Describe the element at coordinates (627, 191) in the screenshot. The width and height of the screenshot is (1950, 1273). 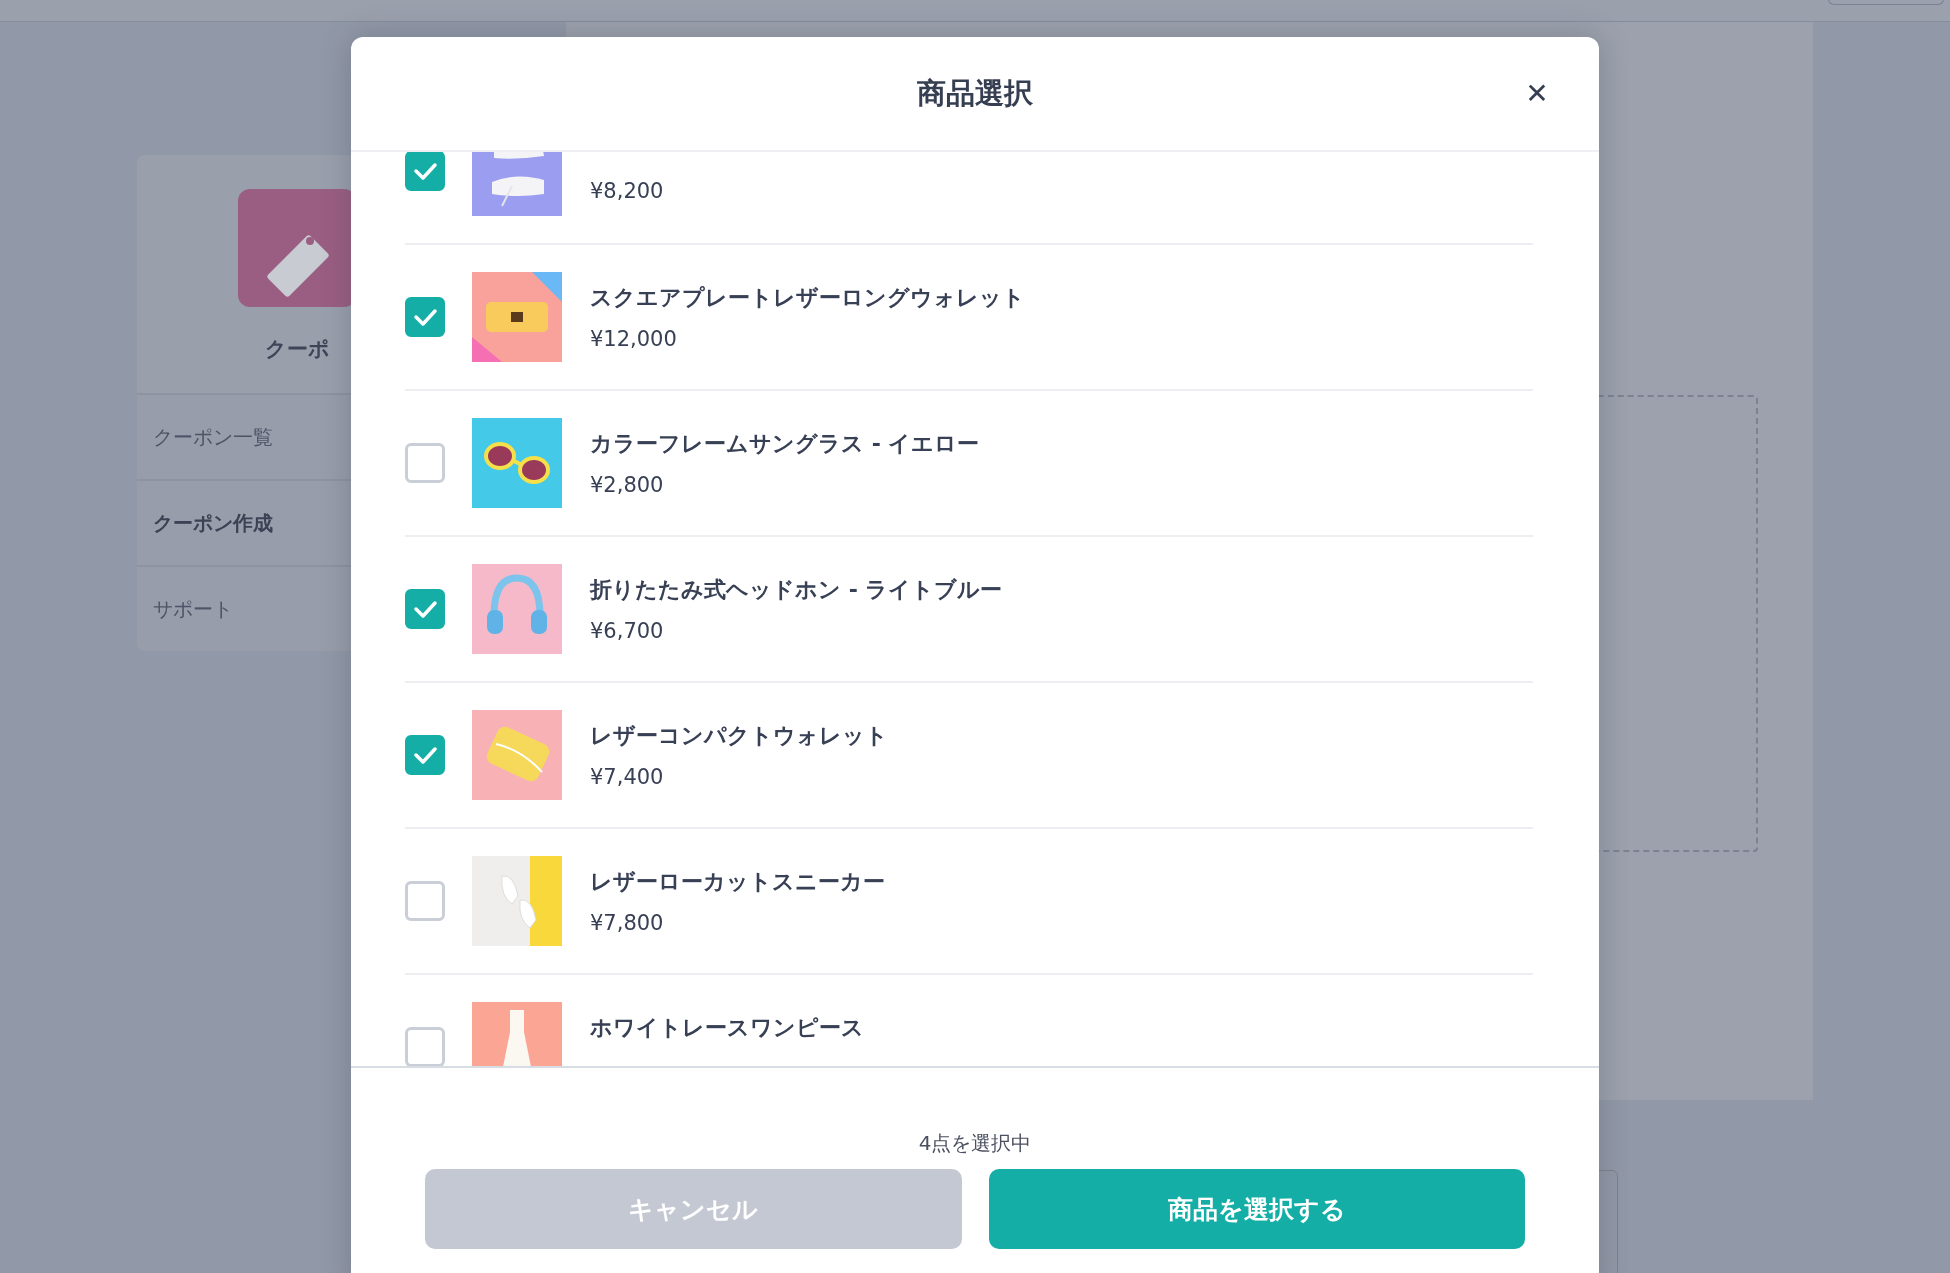
I see `product-price: ¥8,200` at that location.